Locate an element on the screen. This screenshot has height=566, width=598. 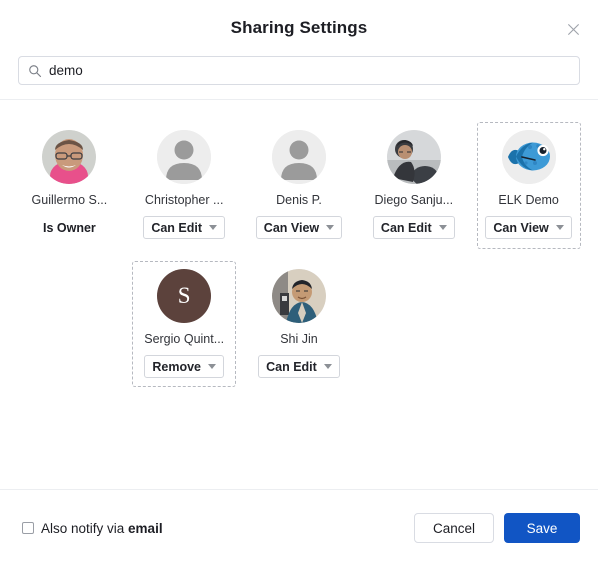
role-label: Remove is located at coordinates (176, 366).